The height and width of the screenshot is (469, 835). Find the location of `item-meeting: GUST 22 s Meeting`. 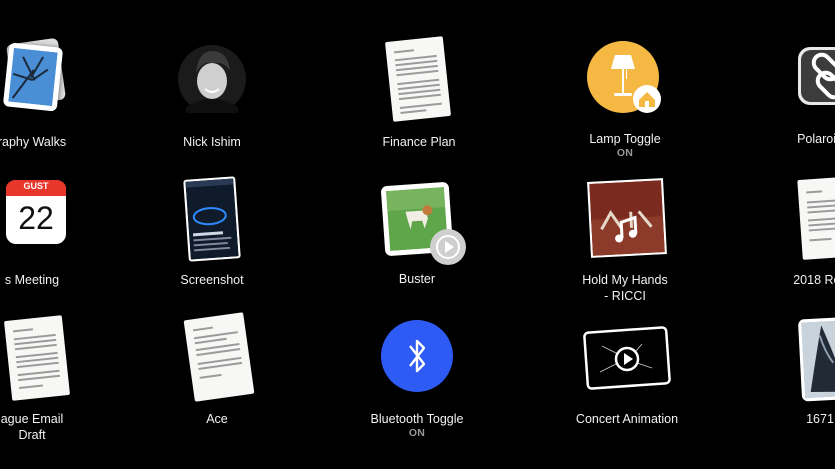

item-meeting: GUST 22 s Meeting is located at coordinates (58, 241).